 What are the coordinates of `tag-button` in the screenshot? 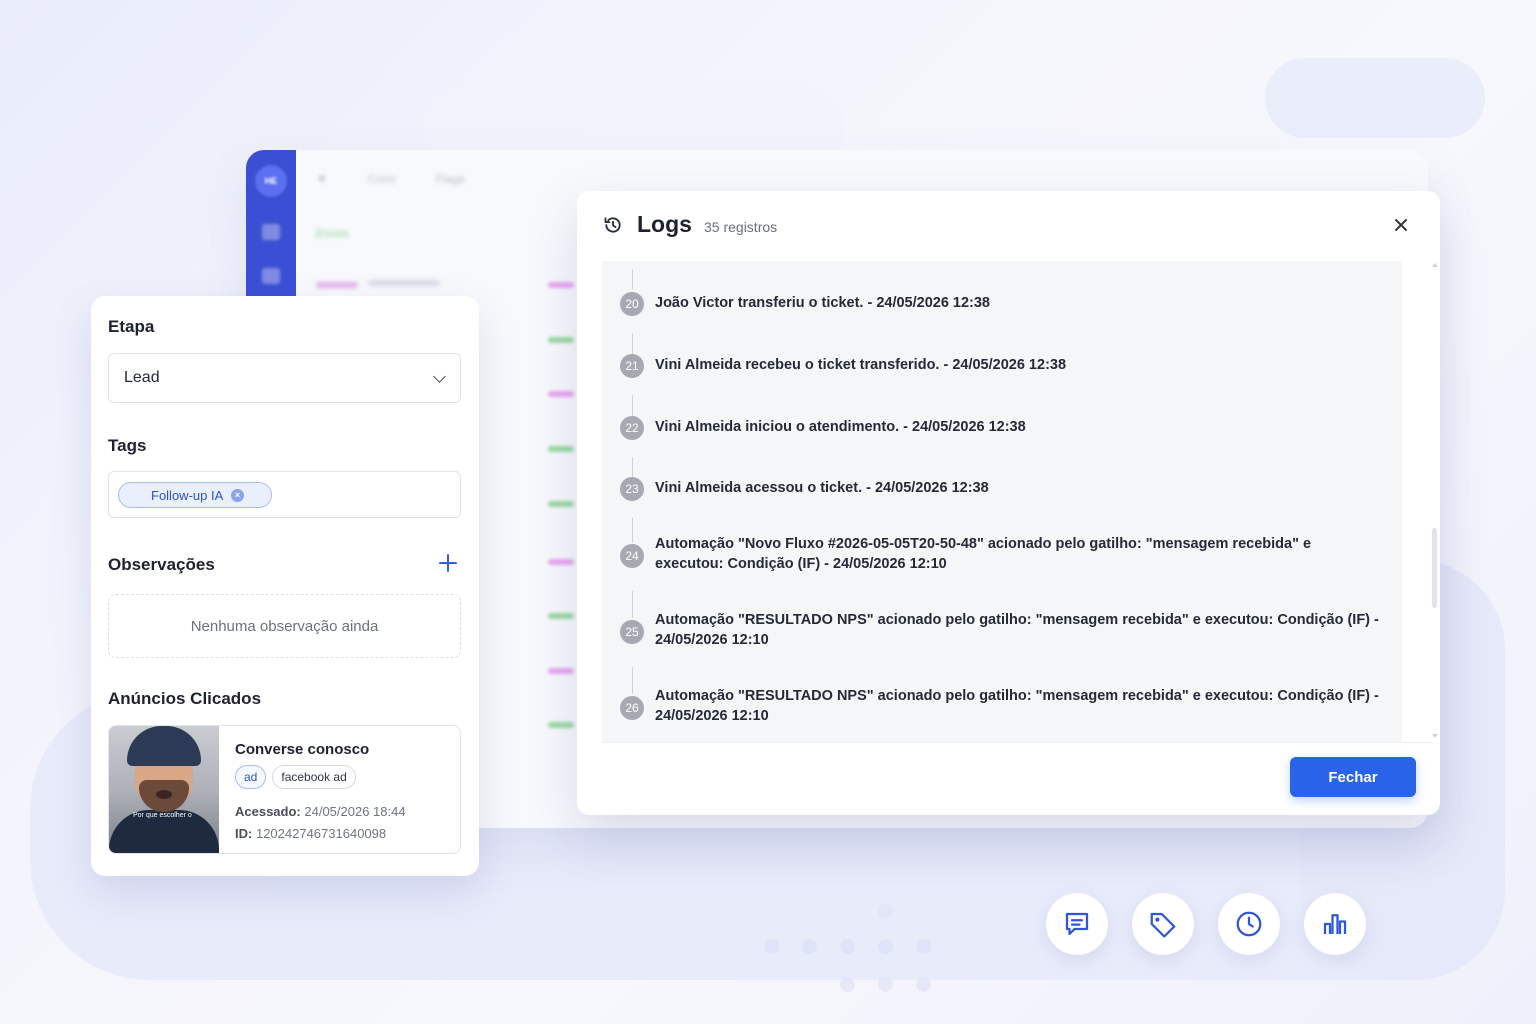 It's located at (1163, 924).